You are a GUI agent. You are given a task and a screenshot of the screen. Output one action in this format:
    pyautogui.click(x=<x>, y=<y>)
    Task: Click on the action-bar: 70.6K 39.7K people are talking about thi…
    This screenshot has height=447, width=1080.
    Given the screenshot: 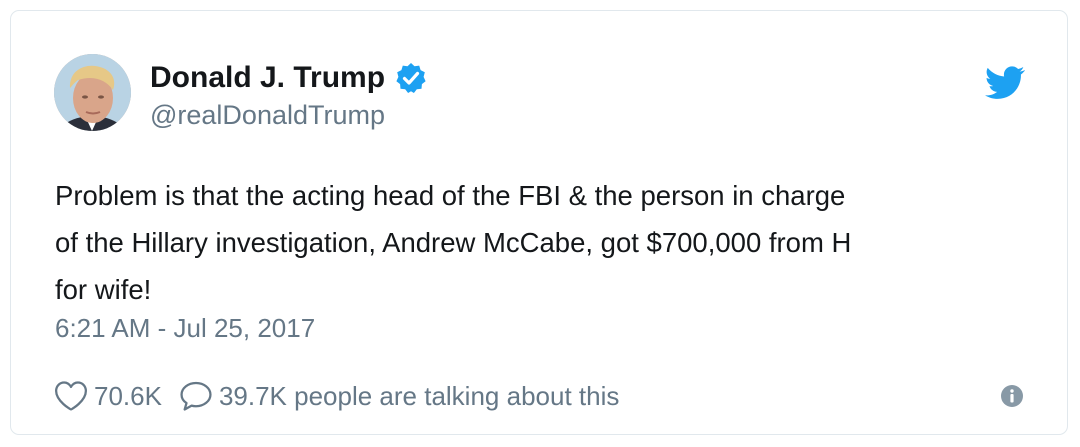 What is the action you would take?
    pyautogui.click(x=336, y=396)
    